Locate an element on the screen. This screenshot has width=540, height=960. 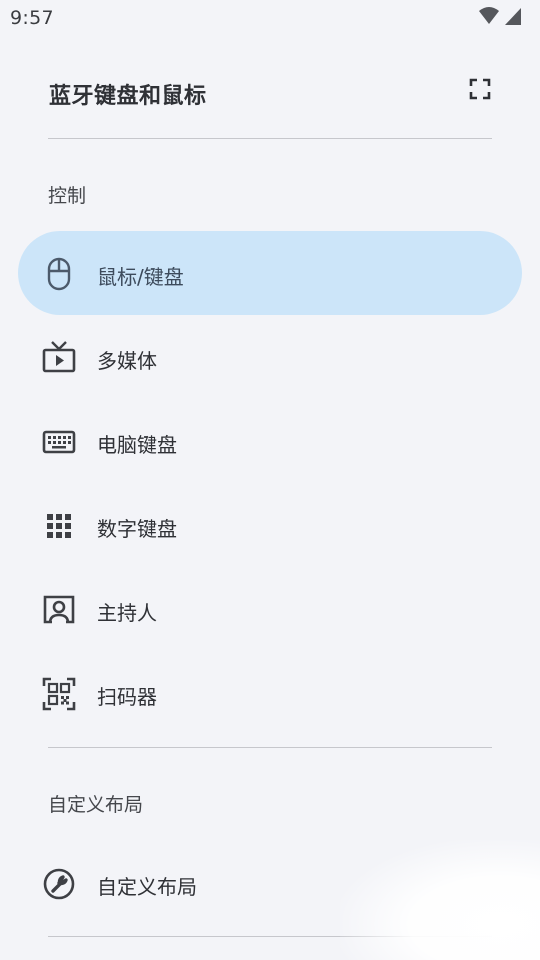
tv-play-icon is located at coordinates (59, 357).